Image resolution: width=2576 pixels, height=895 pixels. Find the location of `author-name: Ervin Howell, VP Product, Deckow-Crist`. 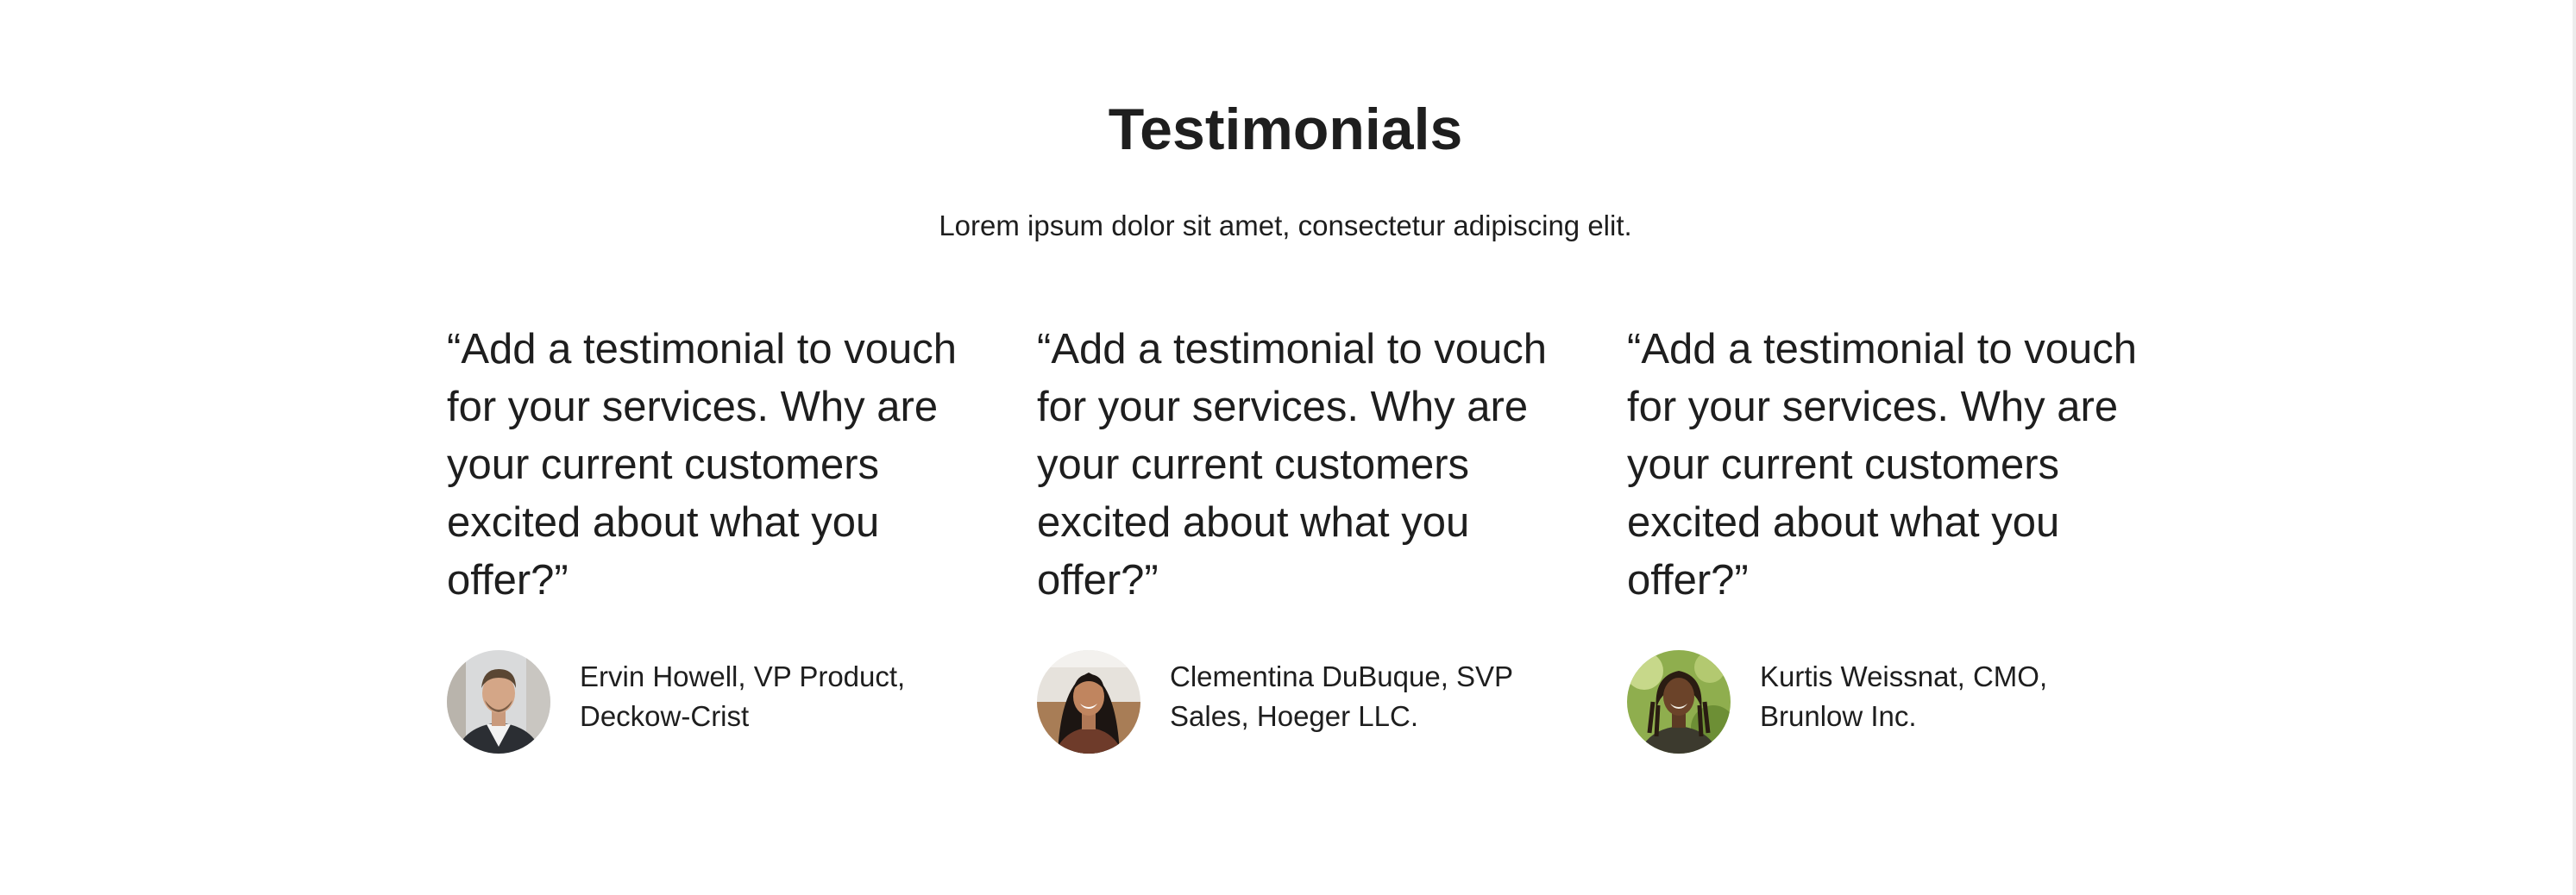

author-name: Ervin Howell, VP Product, Deckow-Crist is located at coordinates (743, 696).